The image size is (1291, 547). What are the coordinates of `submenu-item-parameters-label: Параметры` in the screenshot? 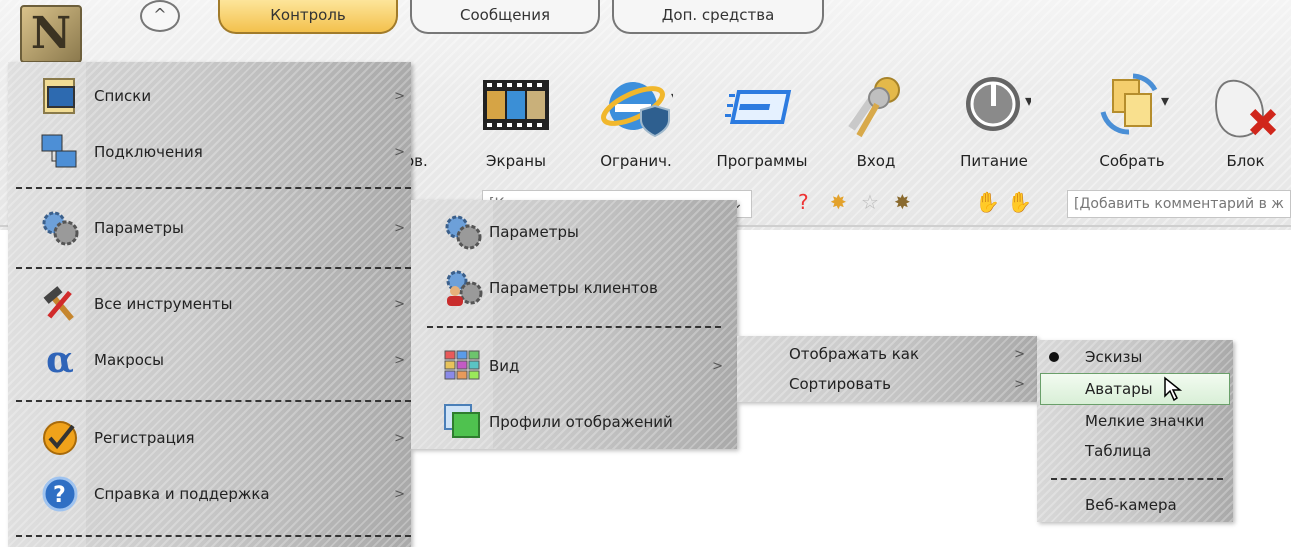 It's located at (534, 232).